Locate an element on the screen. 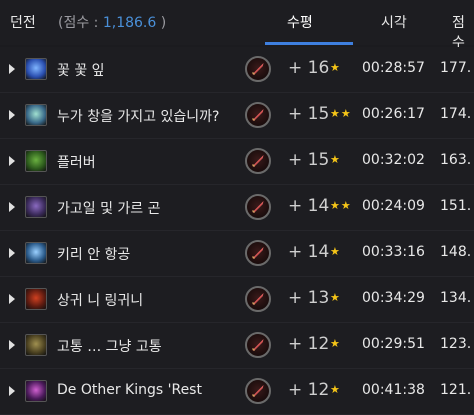  run-time: 00:24:09 is located at coordinates (393, 206).